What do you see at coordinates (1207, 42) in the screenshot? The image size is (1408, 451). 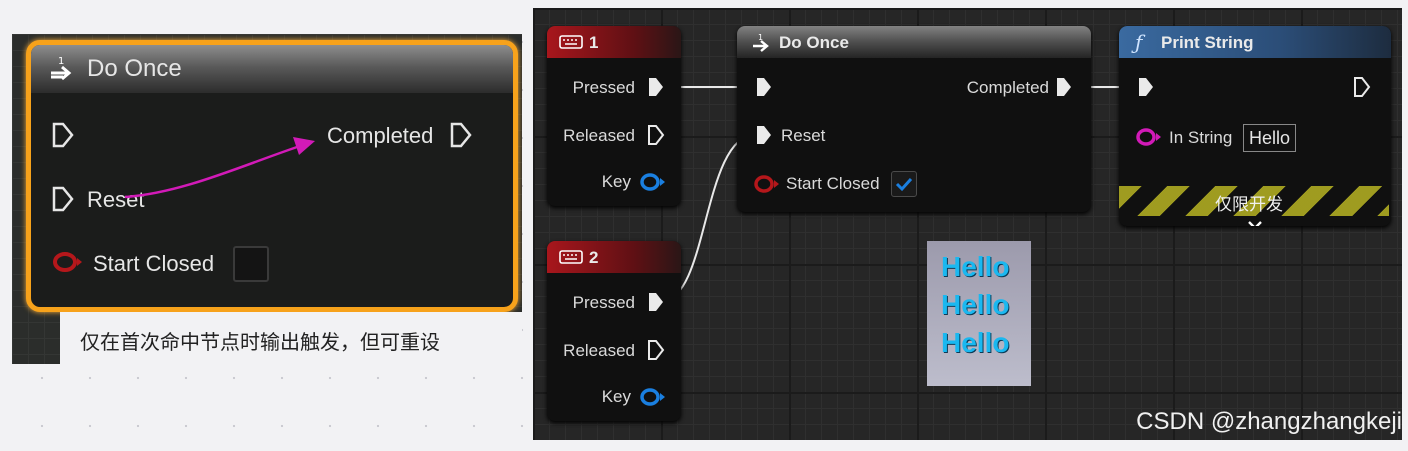 I see `node-title: Print String` at bounding box center [1207, 42].